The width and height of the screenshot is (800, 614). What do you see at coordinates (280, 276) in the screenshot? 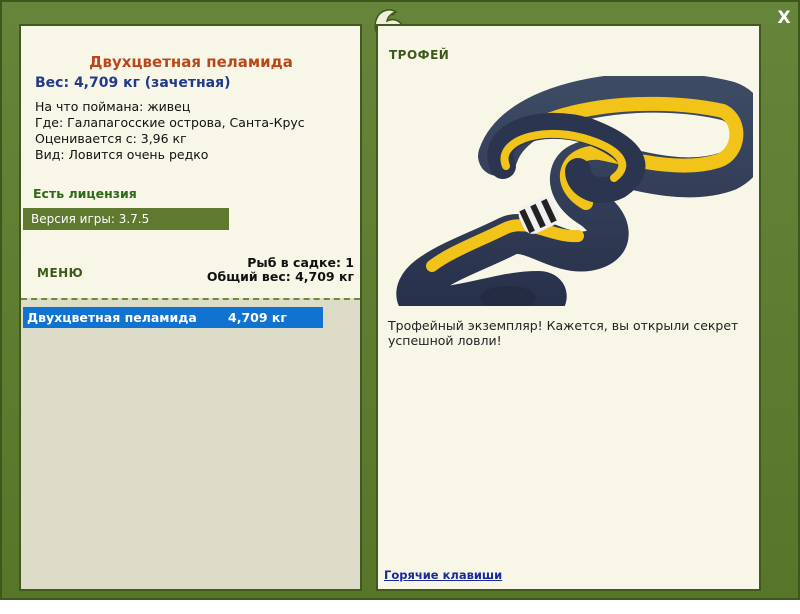
I see `keepnet-total-weight: Общий вес: 4,709 кг` at bounding box center [280, 276].